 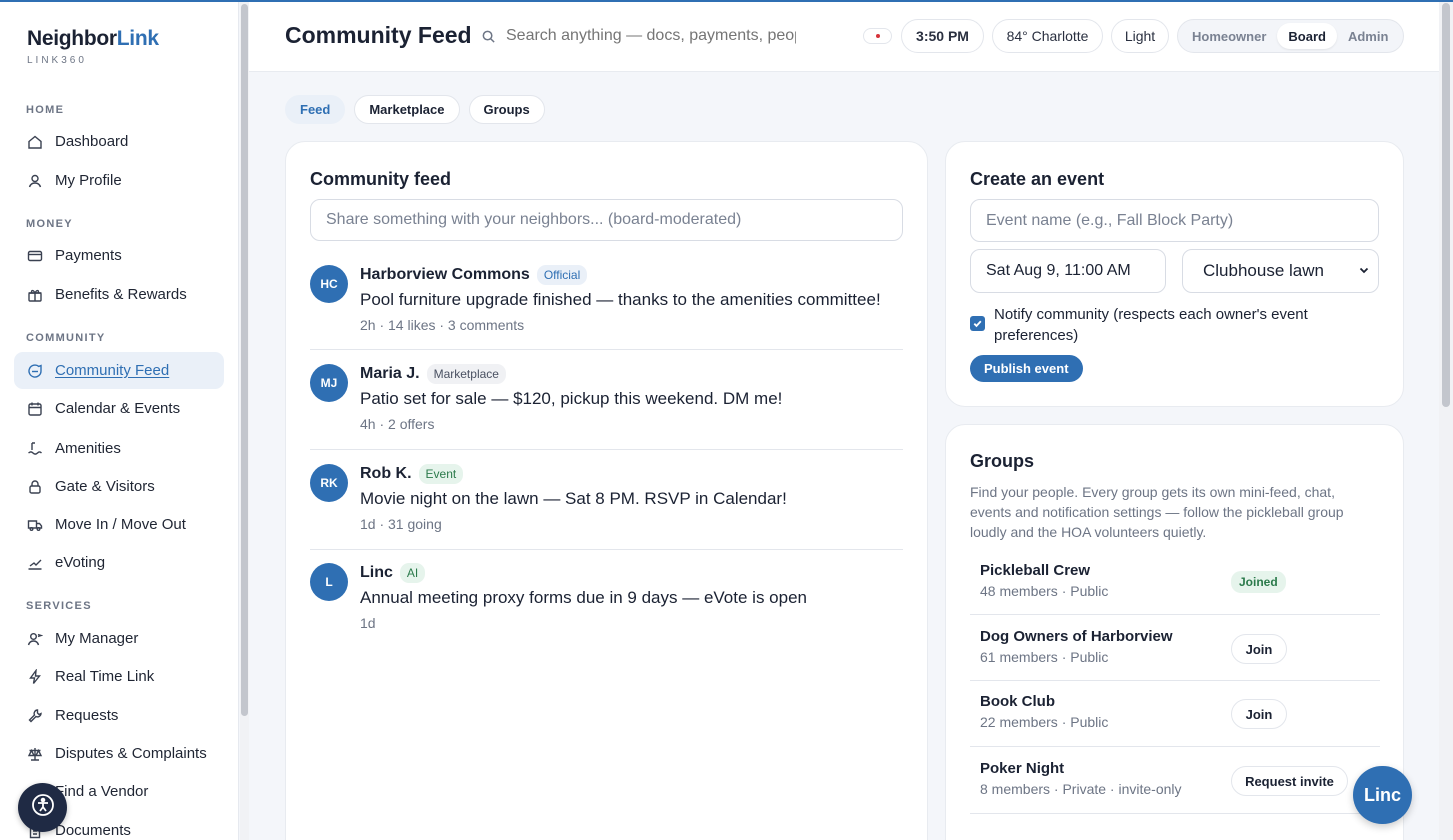 I want to click on group-name: Book Club, so click(x=1017, y=701).